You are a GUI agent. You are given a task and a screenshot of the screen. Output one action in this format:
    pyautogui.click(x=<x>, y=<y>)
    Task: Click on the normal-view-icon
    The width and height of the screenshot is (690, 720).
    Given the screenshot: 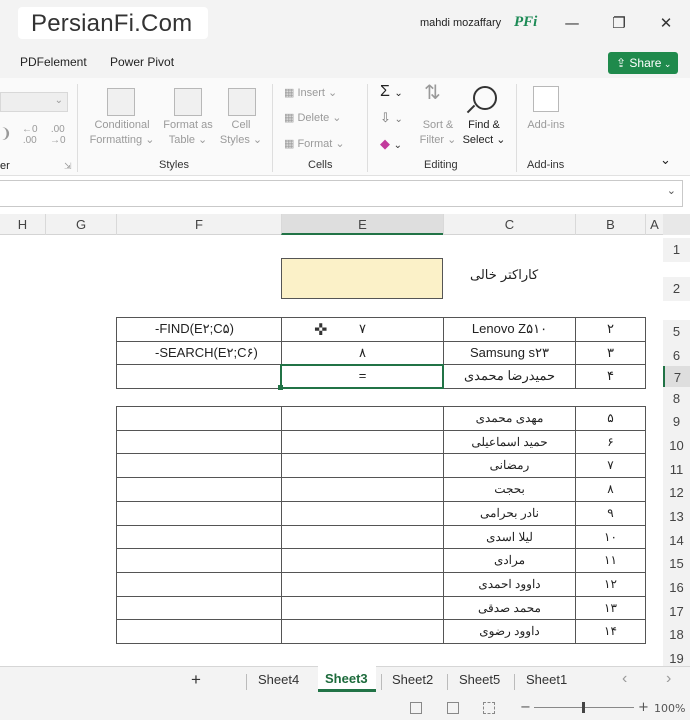 What is the action you would take?
    pyautogui.click(x=416, y=708)
    